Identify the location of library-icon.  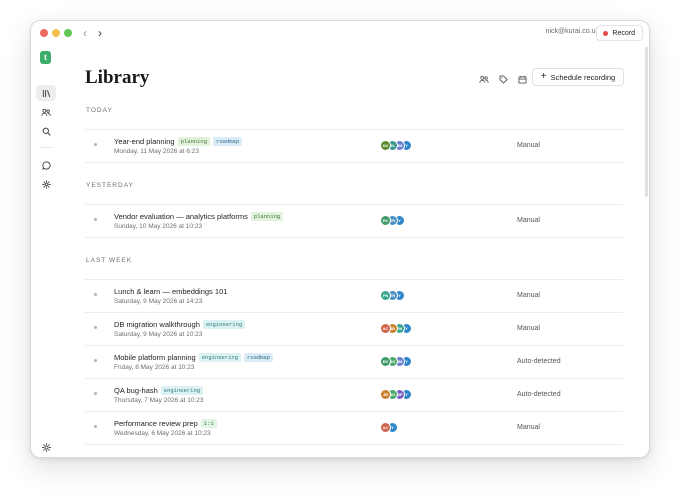
(46, 93).